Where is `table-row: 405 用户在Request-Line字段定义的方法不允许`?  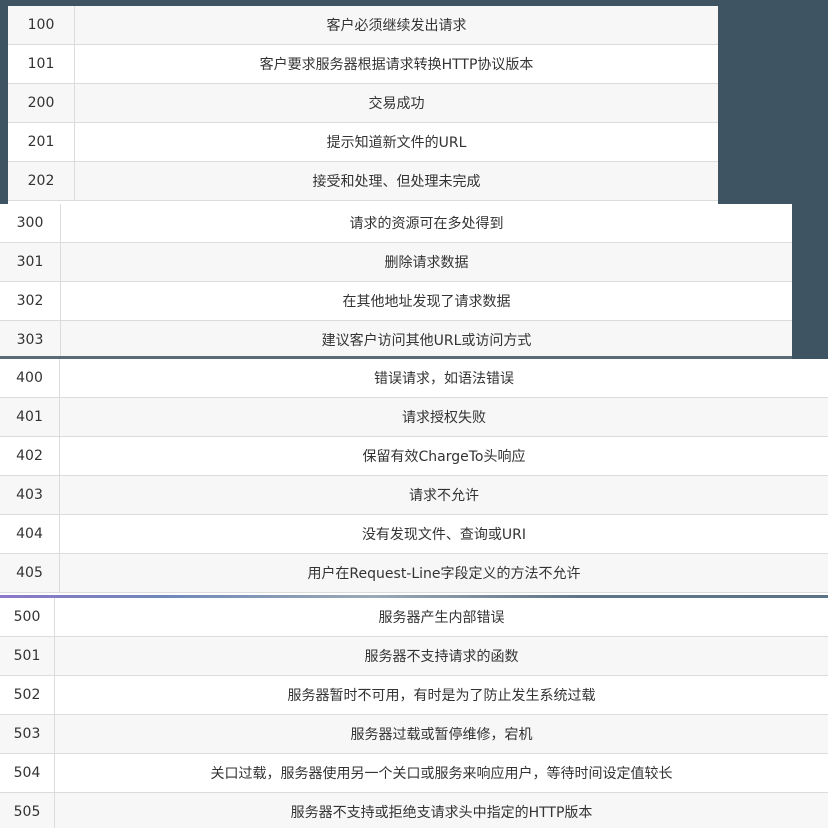 table-row: 405 用户在Request-Line字段定义的方法不允许 is located at coordinates (414, 573).